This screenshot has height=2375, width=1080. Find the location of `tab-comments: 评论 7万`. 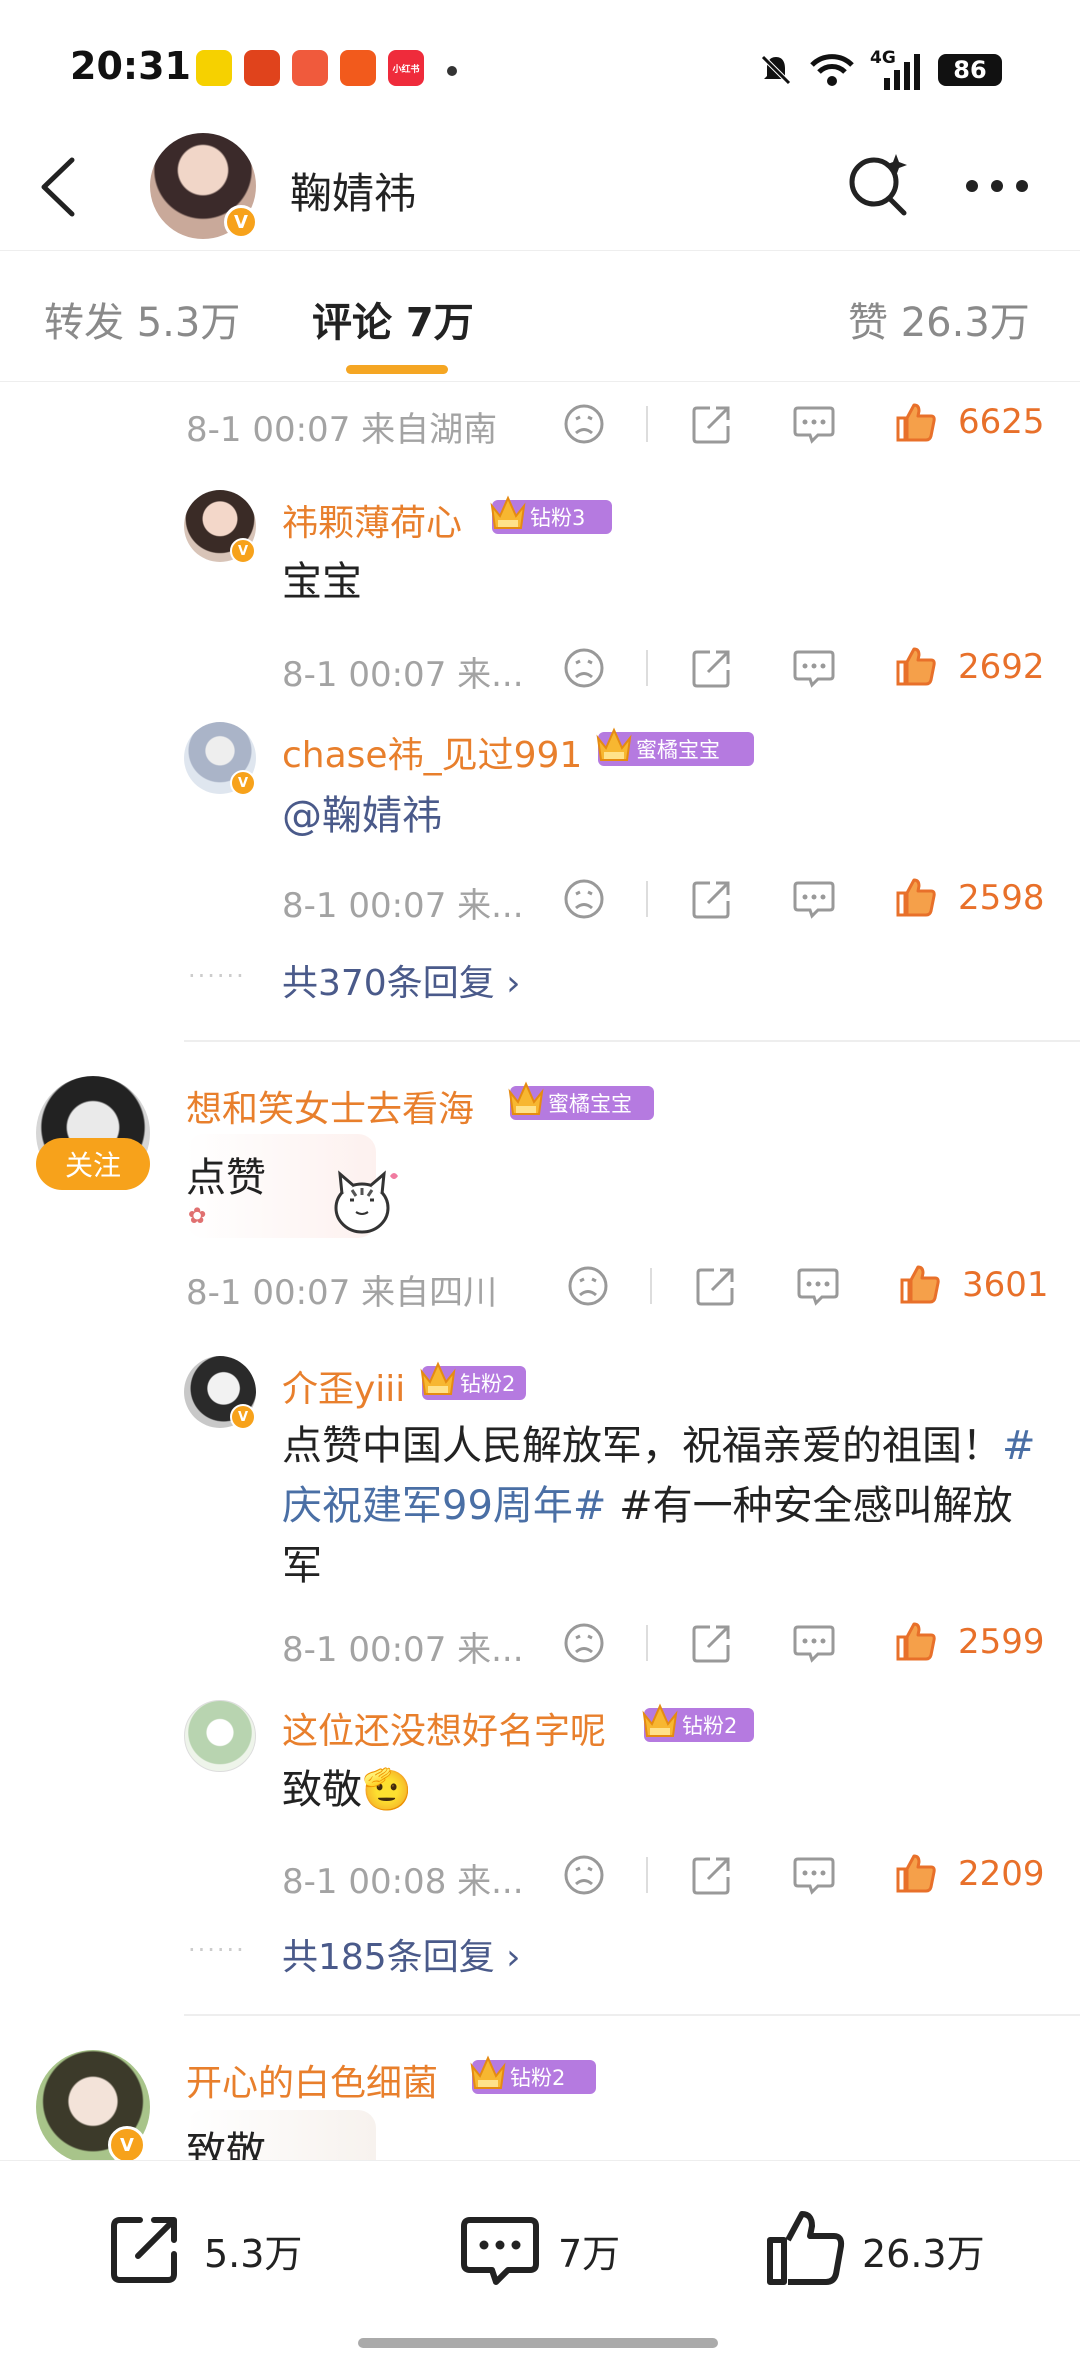

tab-comments: 评论 7万 is located at coordinates (393, 319).